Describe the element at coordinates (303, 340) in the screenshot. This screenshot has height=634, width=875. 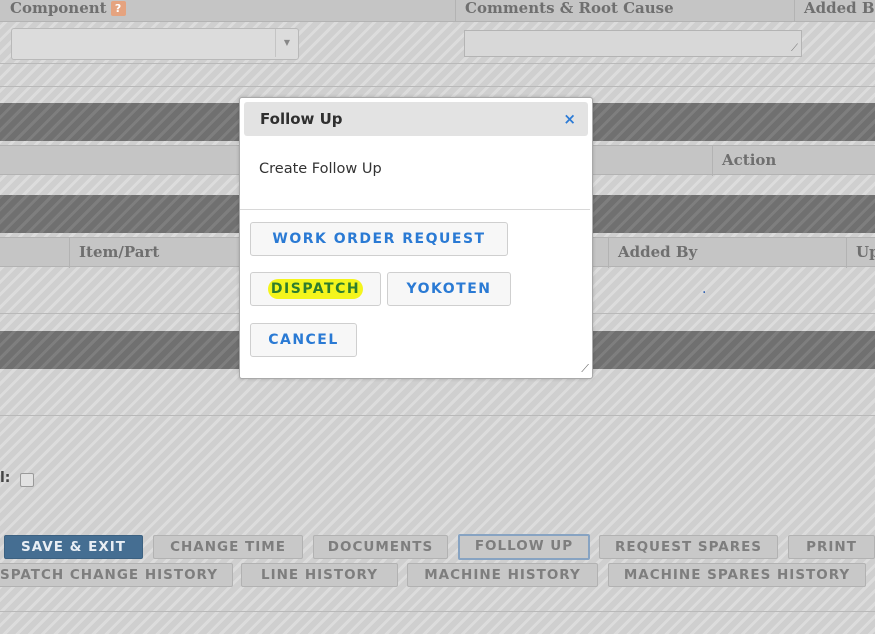
I see `cancel-button: CANCEL` at that location.